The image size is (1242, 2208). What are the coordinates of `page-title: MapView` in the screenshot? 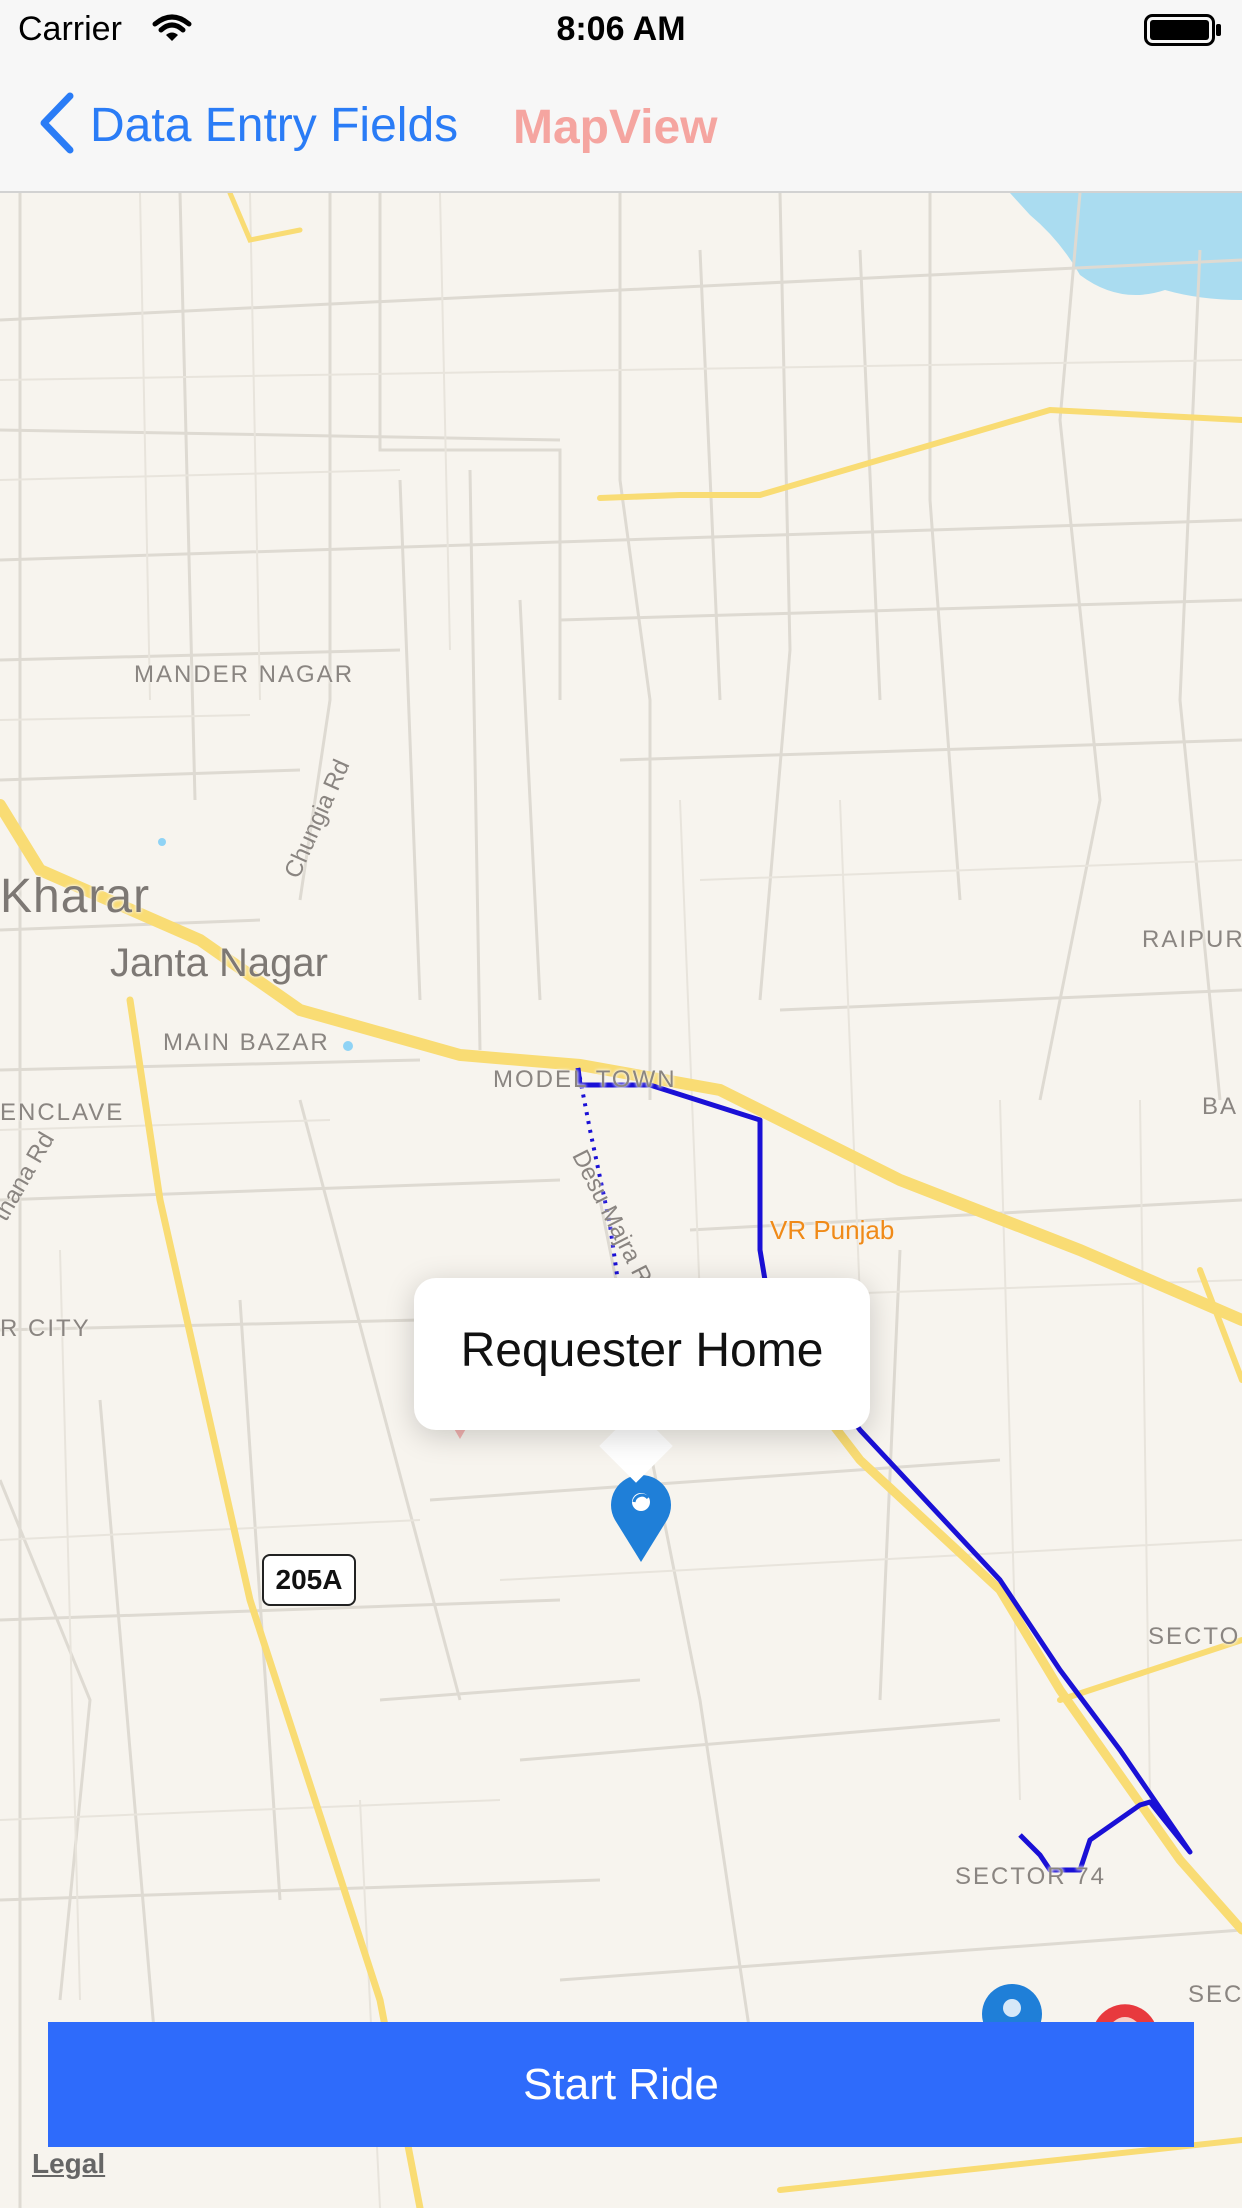 It's located at (615, 127).